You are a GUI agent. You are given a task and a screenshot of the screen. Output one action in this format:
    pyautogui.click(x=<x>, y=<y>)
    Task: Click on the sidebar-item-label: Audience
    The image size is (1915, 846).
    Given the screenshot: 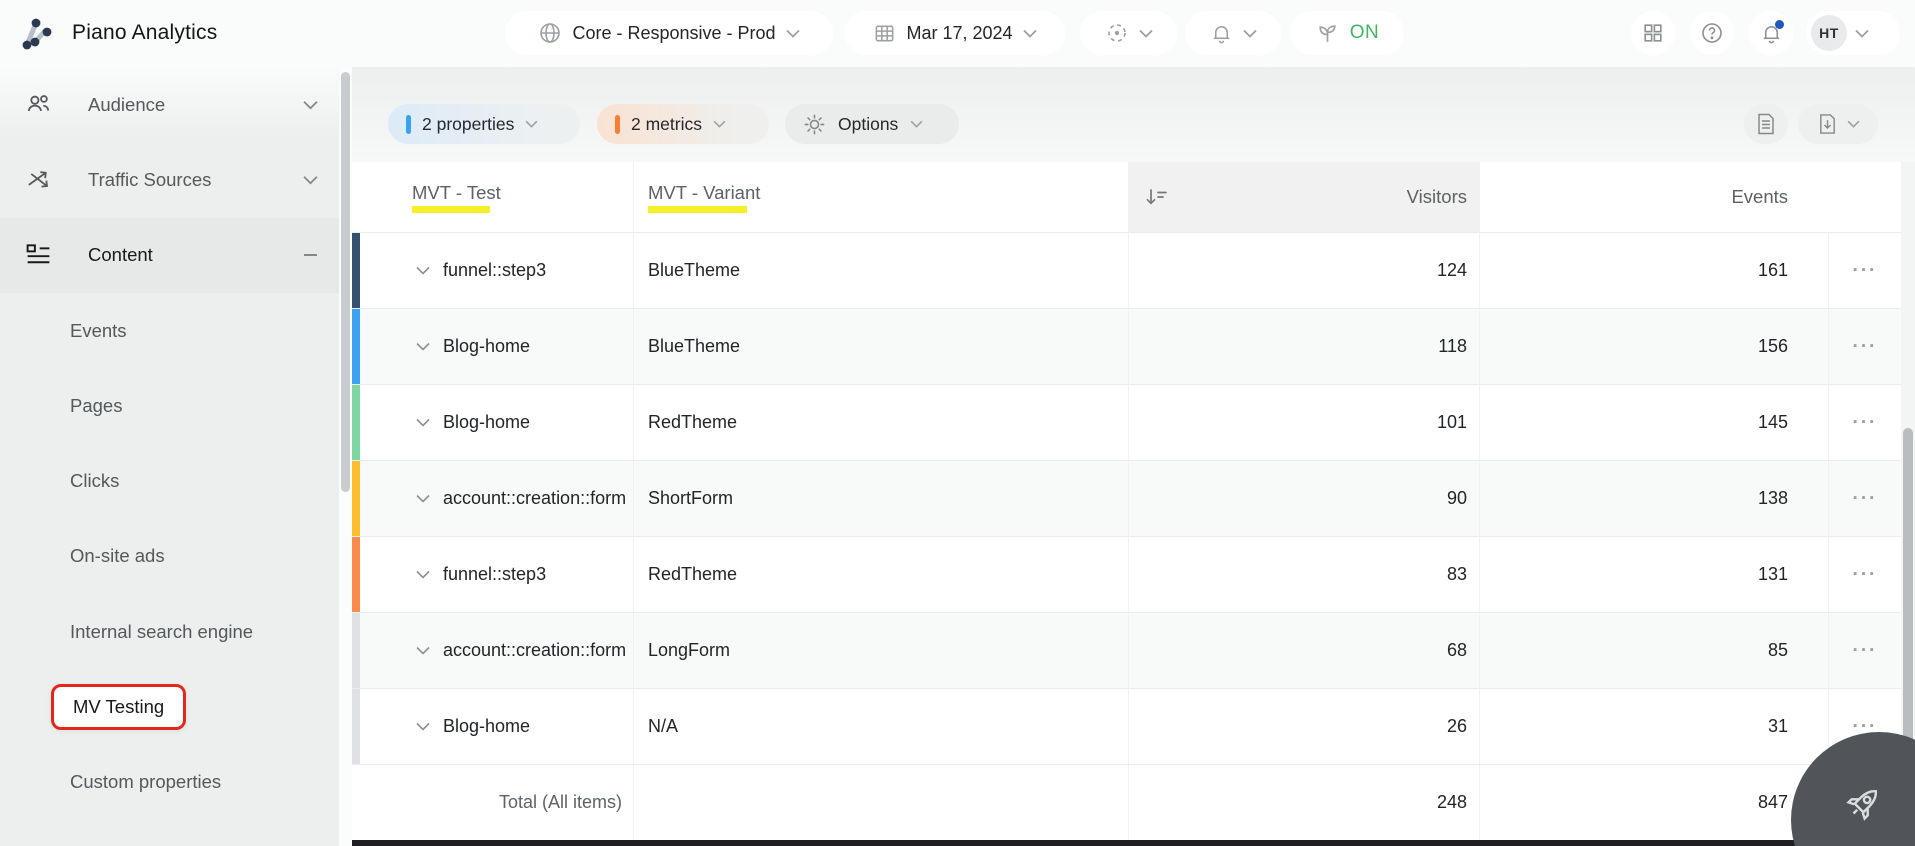 What is the action you would take?
    pyautogui.click(x=127, y=104)
    